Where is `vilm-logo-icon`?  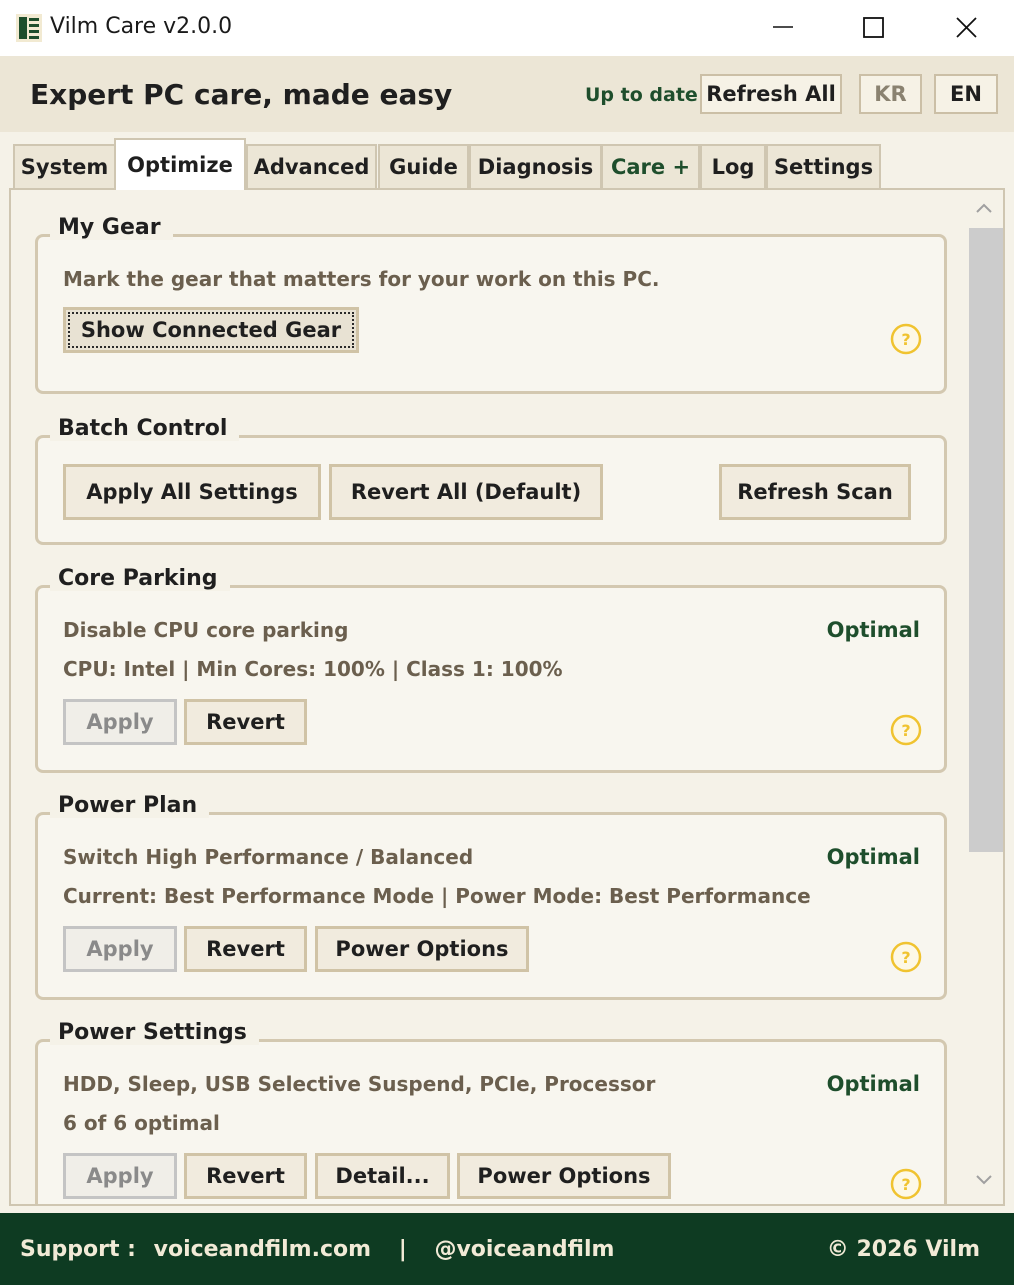 vilm-logo-icon is located at coordinates (29, 28).